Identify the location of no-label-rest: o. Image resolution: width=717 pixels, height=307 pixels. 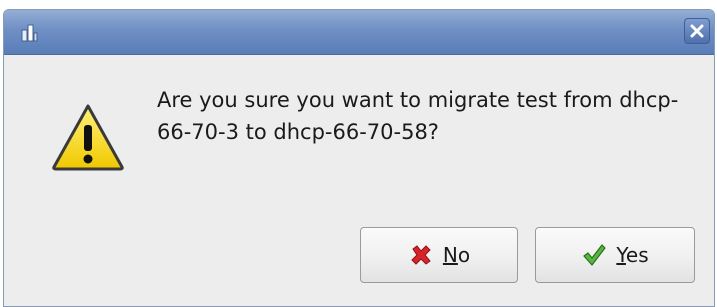
(464, 255).